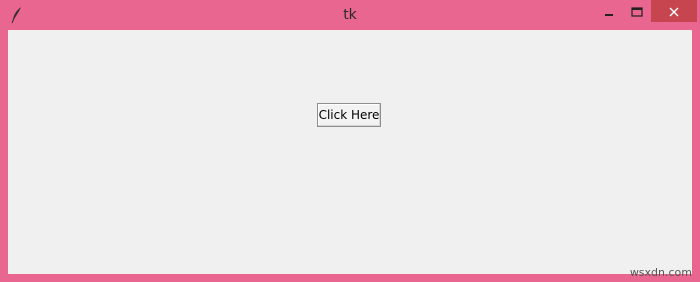 The height and width of the screenshot is (282, 700). I want to click on watermark-text: wsxdn.com, so click(660, 272).